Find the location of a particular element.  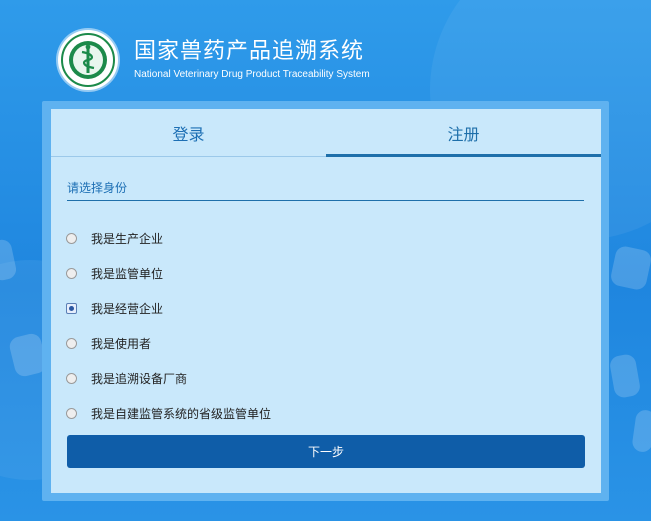

app-title: 国家兽药产品追溯系统 is located at coordinates (249, 51).